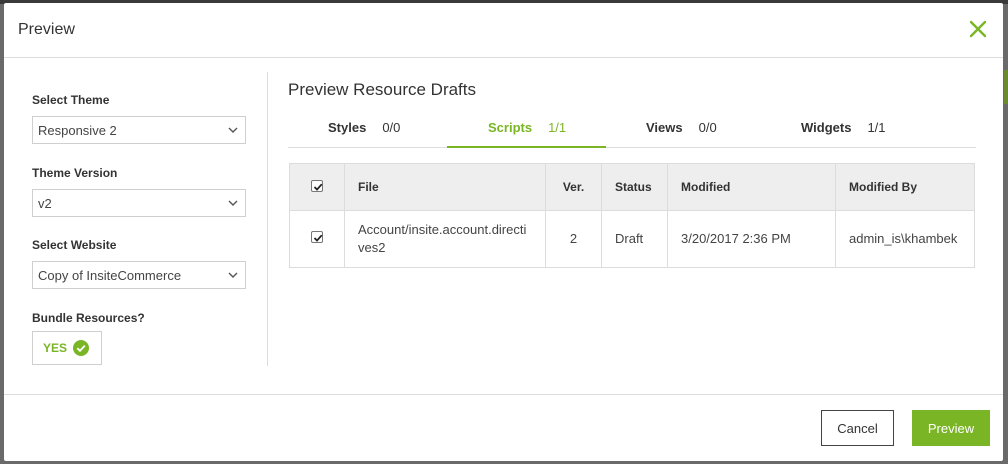 The width and height of the screenshot is (1008, 464). Describe the element at coordinates (905, 239) in the screenshot. I see `cell-modified-by: admin_is\khambek` at that location.